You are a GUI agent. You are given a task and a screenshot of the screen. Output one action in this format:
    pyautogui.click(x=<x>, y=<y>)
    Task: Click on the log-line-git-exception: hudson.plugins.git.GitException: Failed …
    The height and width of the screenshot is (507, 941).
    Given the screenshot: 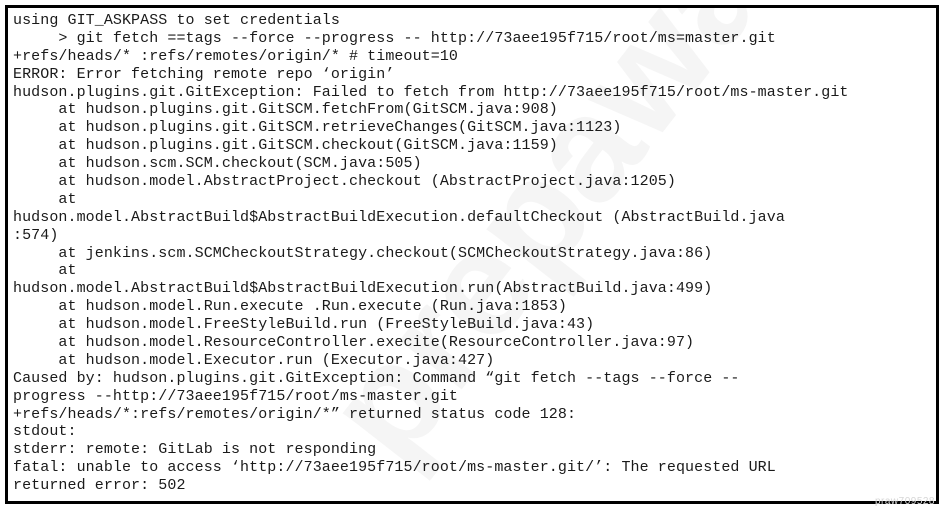 What is the action you would take?
    pyautogui.click(x=431, y=92)
    